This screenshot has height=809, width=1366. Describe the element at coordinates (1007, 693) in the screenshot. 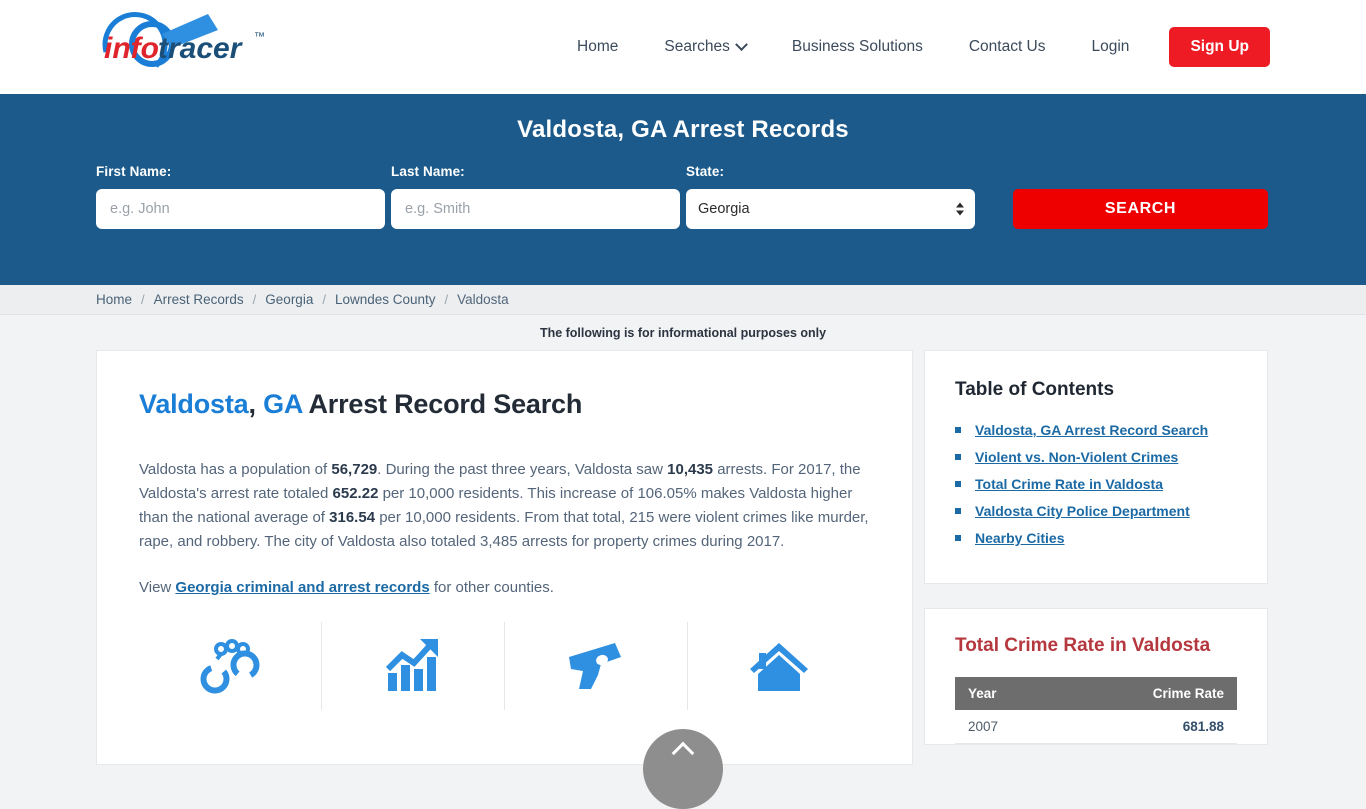

I see `column-header-year: Year` at that location.